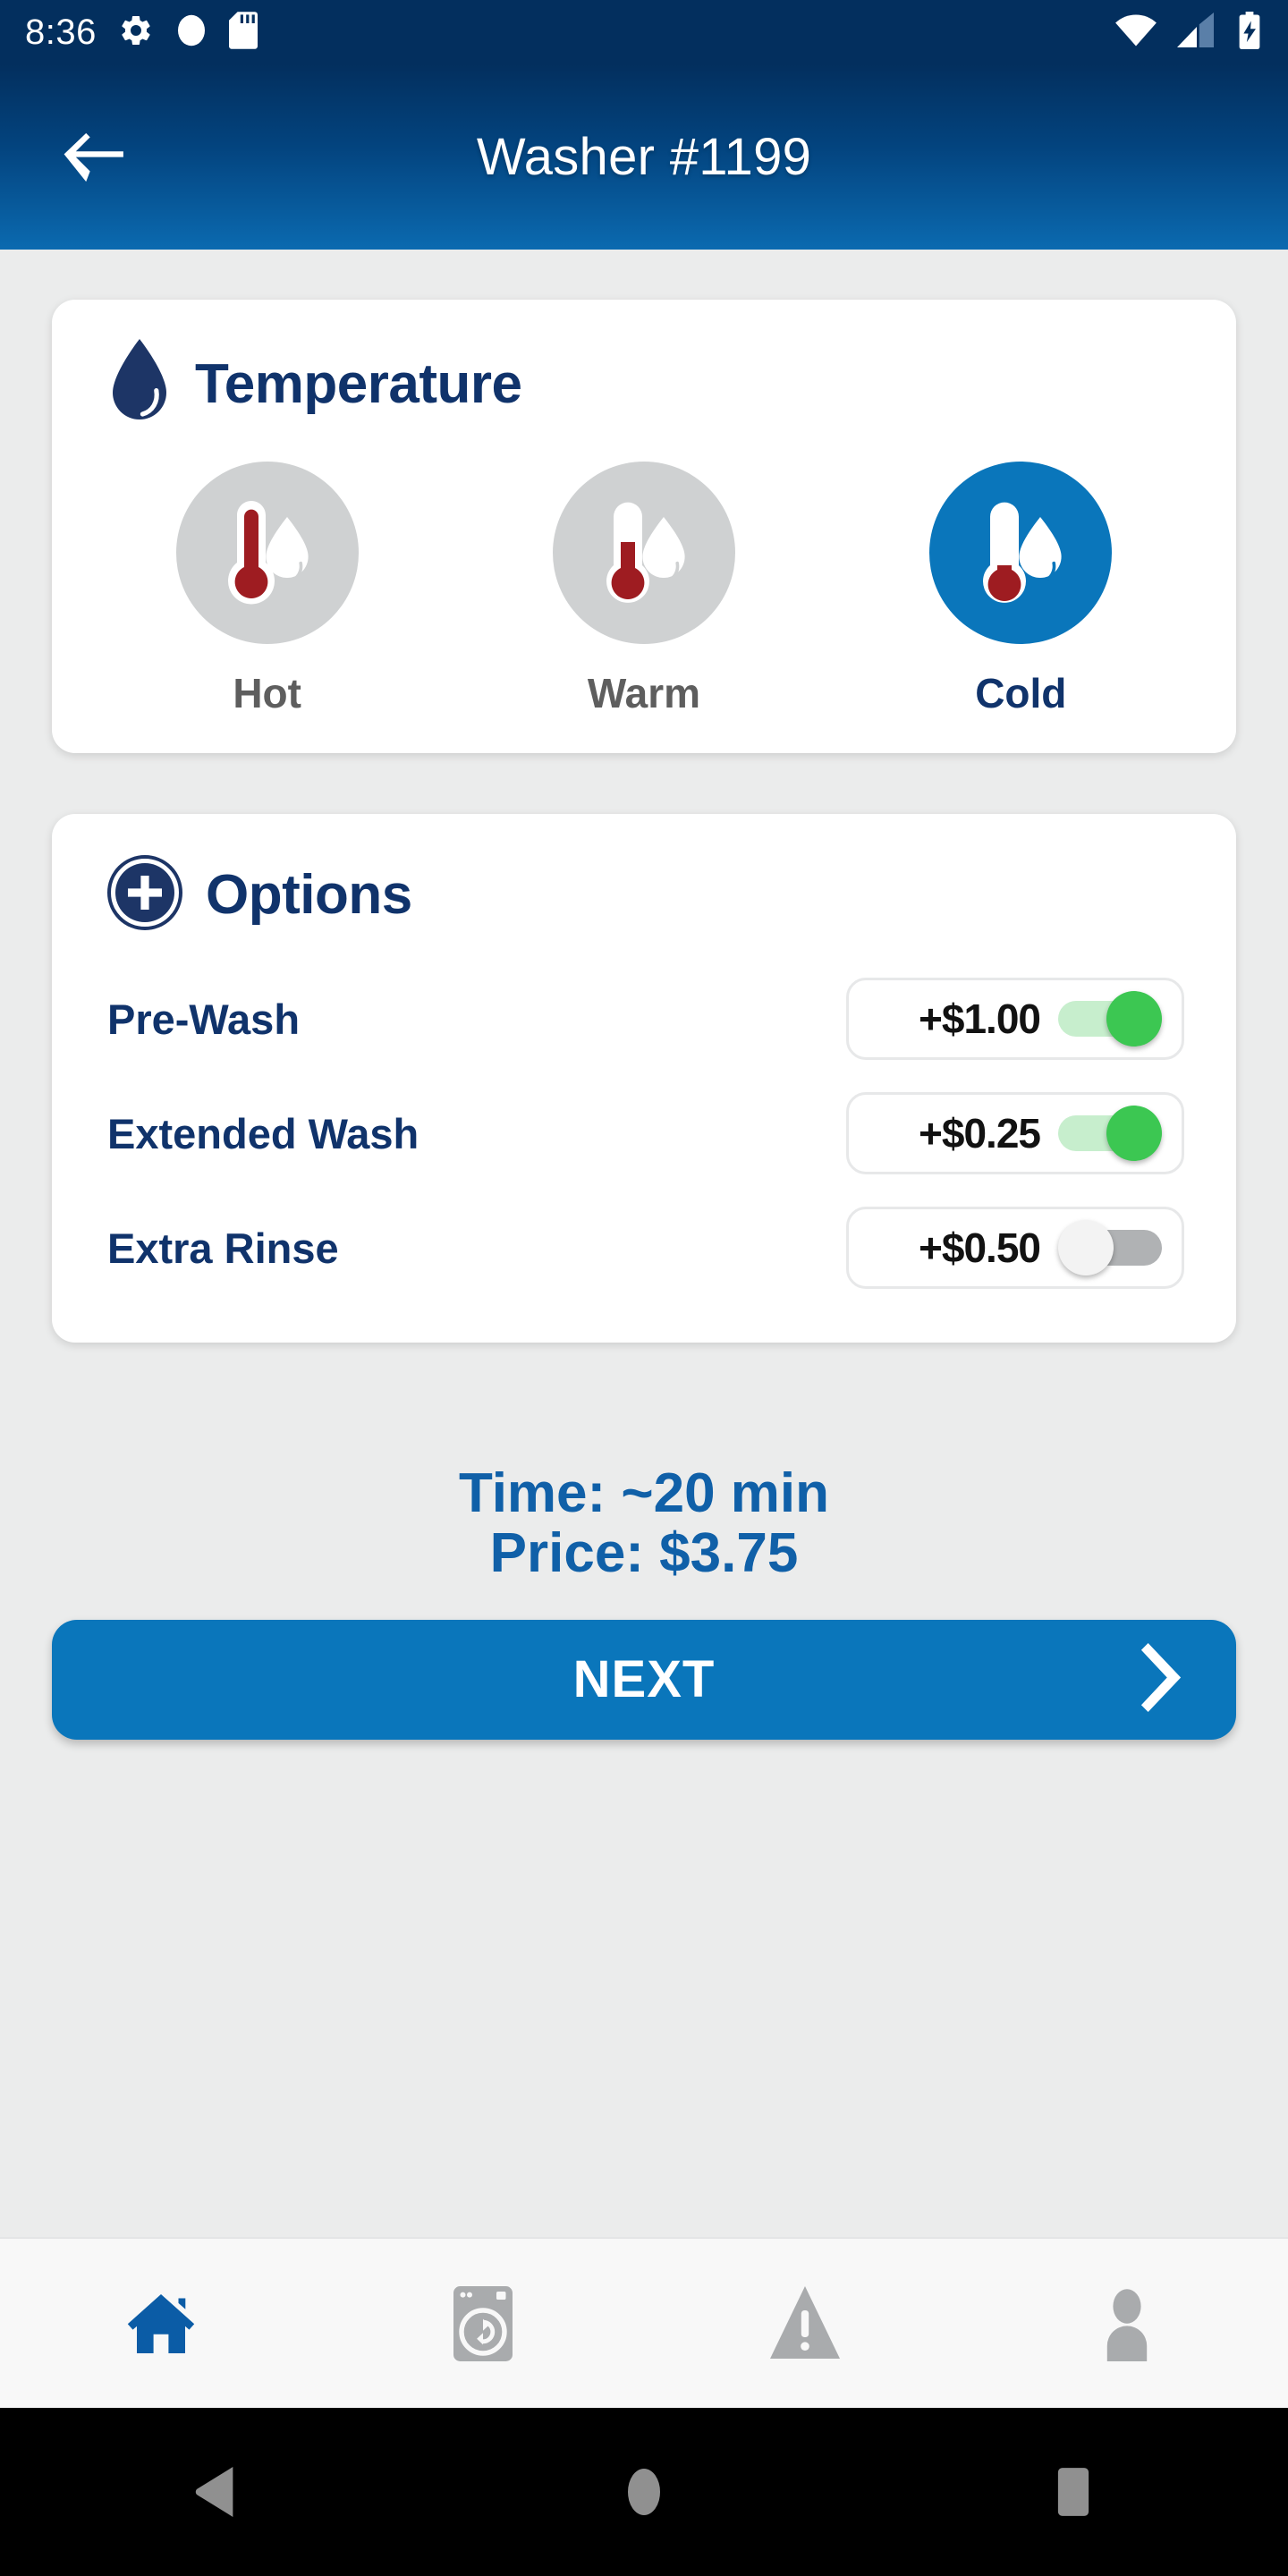 The image size is (1288, 2576). I want to click on next-button-label: NEXT, so click(644, 1679).